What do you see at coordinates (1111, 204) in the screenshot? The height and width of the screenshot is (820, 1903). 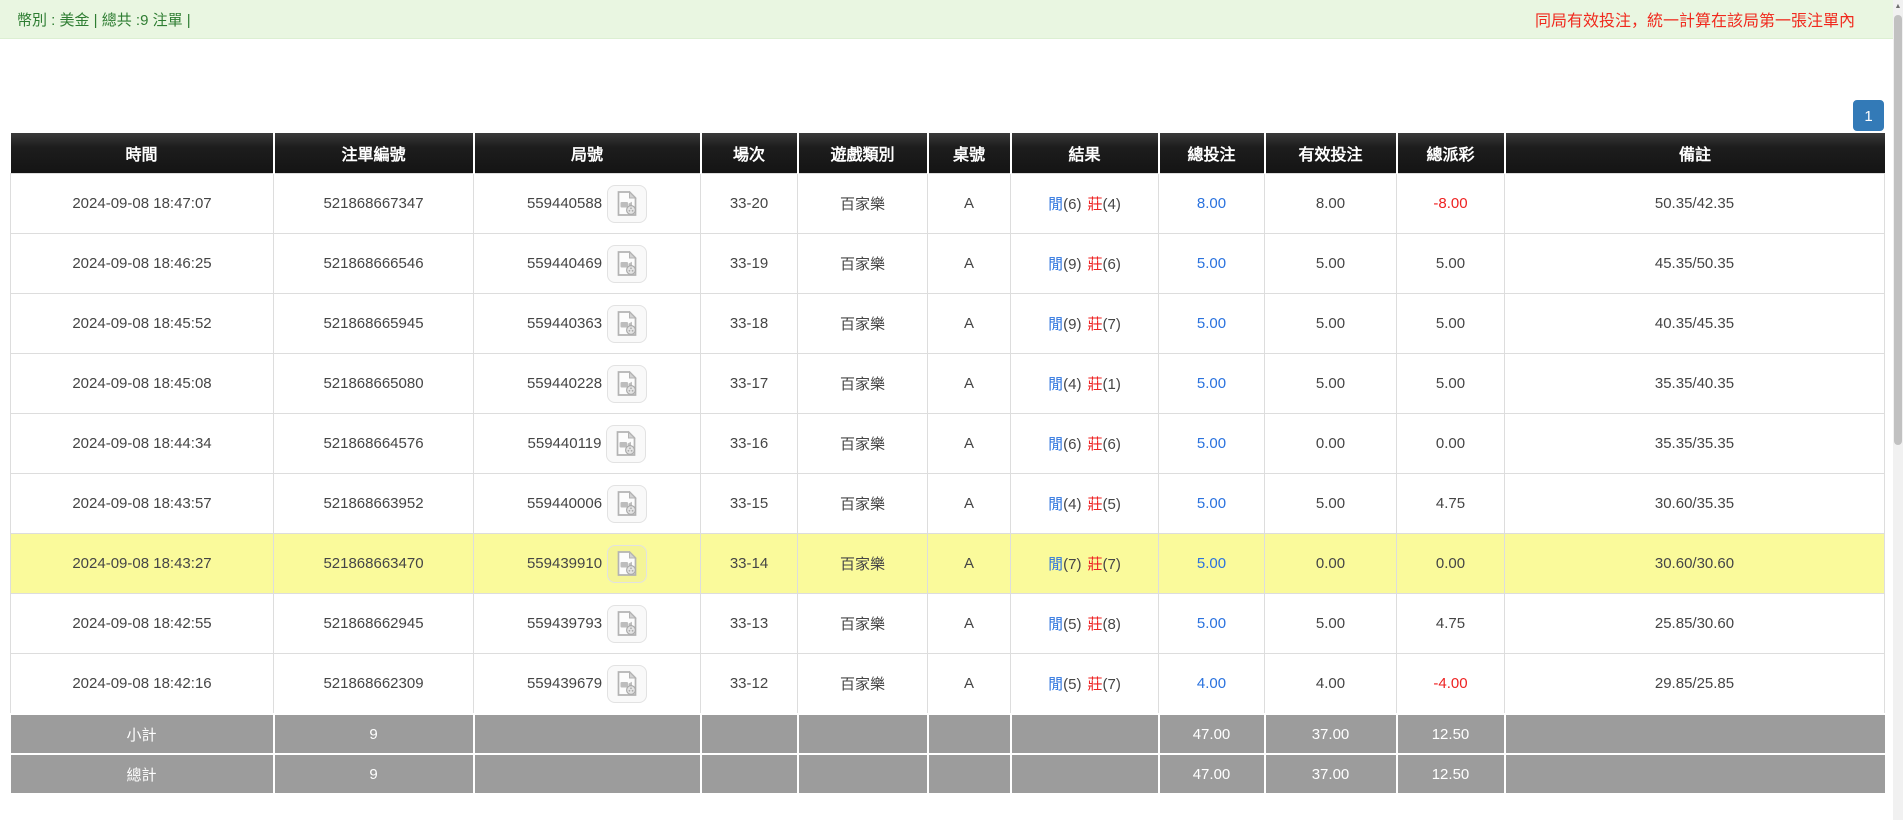 I see `banker-result-score: (4)` at bounding box center [1111, 204].